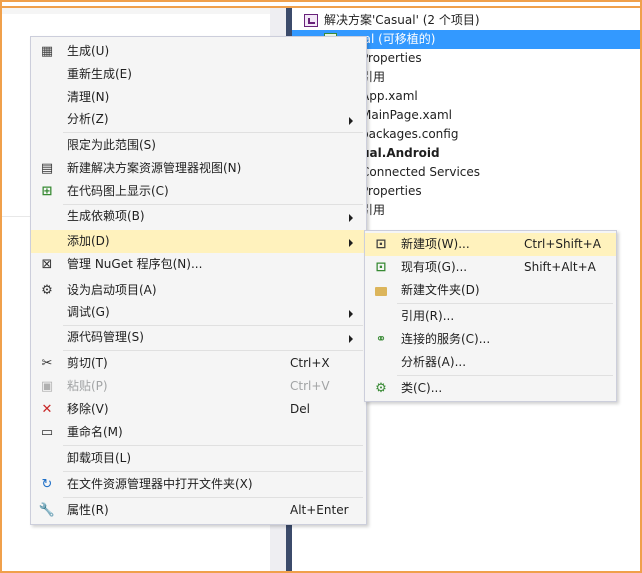 The width and height of the screenshot is (642, 573). Describe the element at coordinates (198, 363) in the screenshot. I see `menu-item-cut: ✂ 剪切(T) Ctrl+X` at that location.